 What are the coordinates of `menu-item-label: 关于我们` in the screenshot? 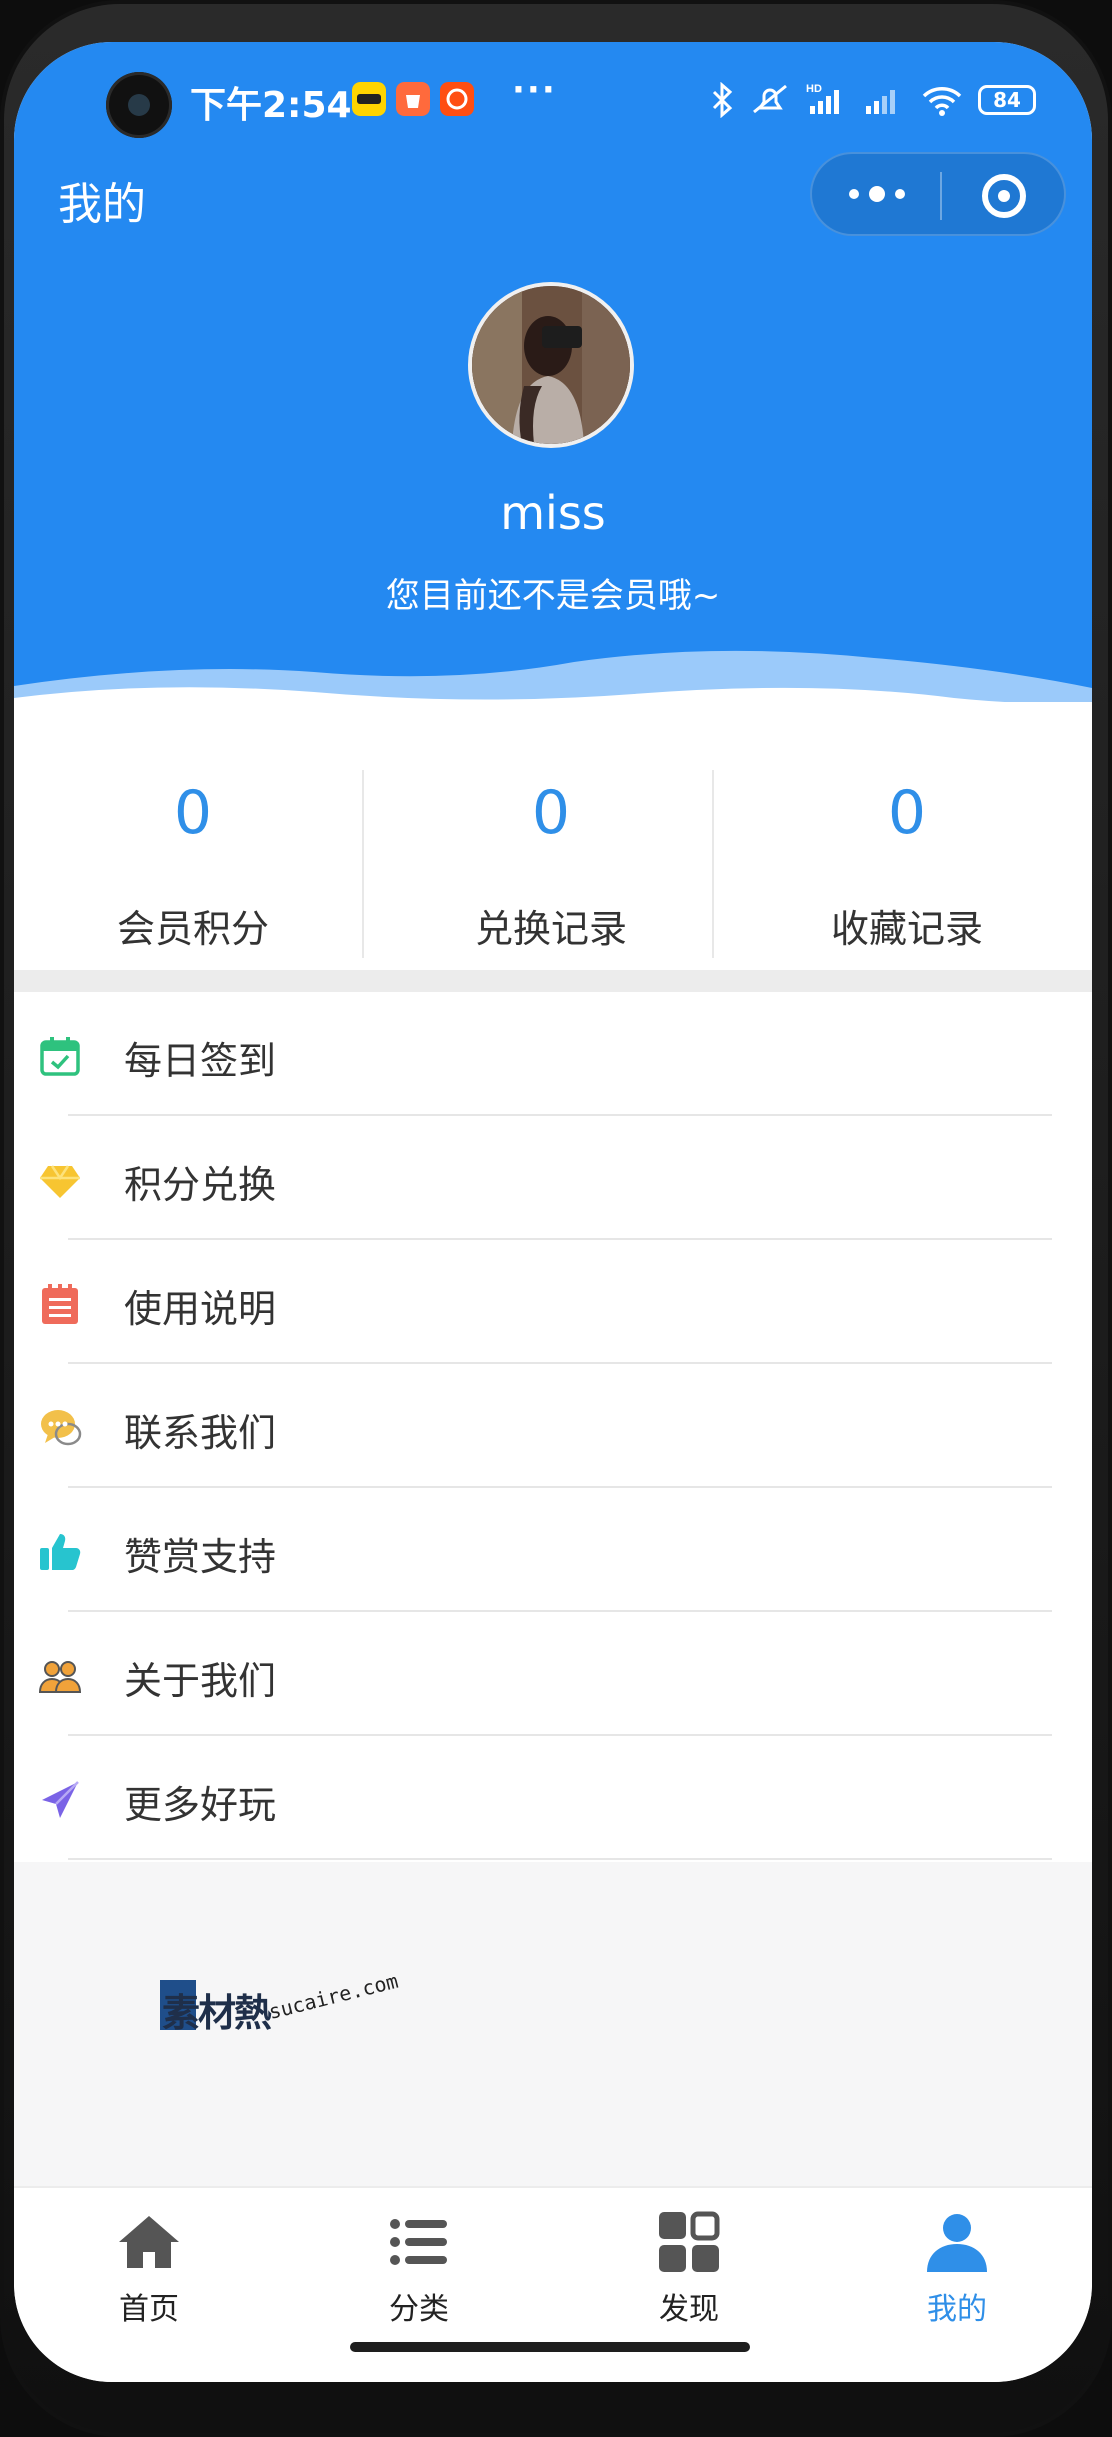 It's located at (200, 1681).